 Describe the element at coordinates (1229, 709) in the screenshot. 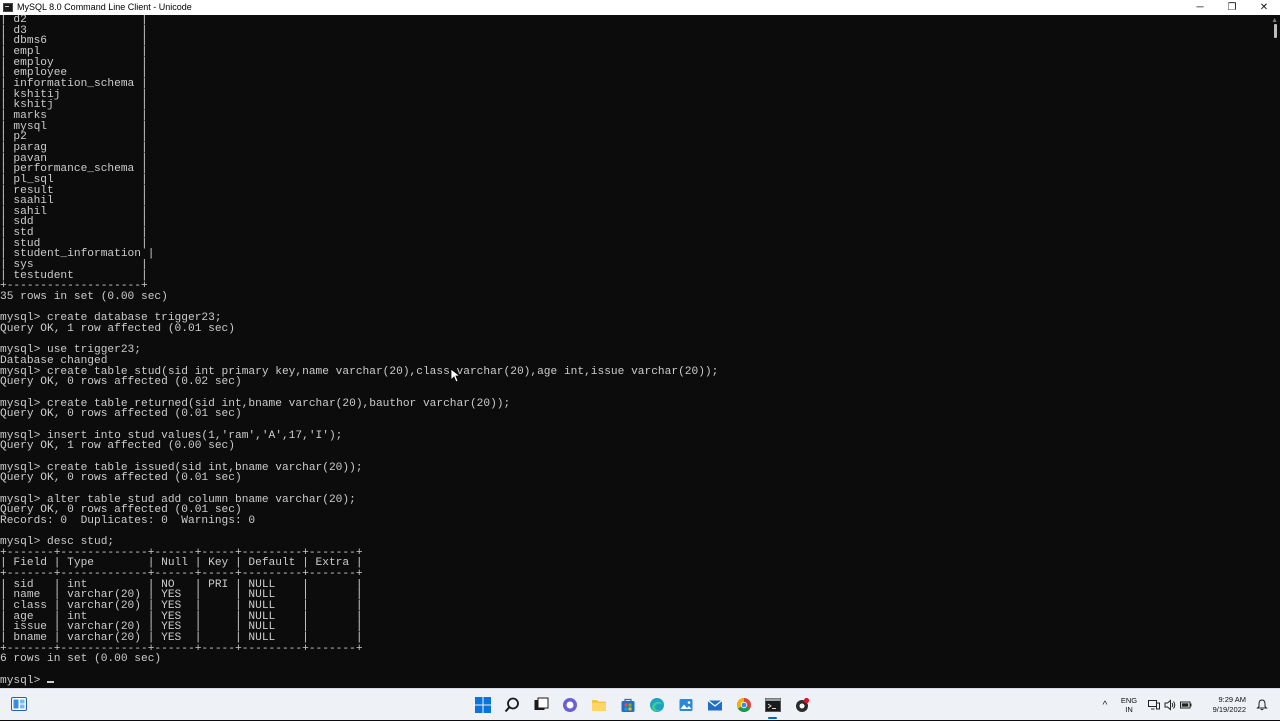

I see `clock-date: 9/19/2022` at that location.